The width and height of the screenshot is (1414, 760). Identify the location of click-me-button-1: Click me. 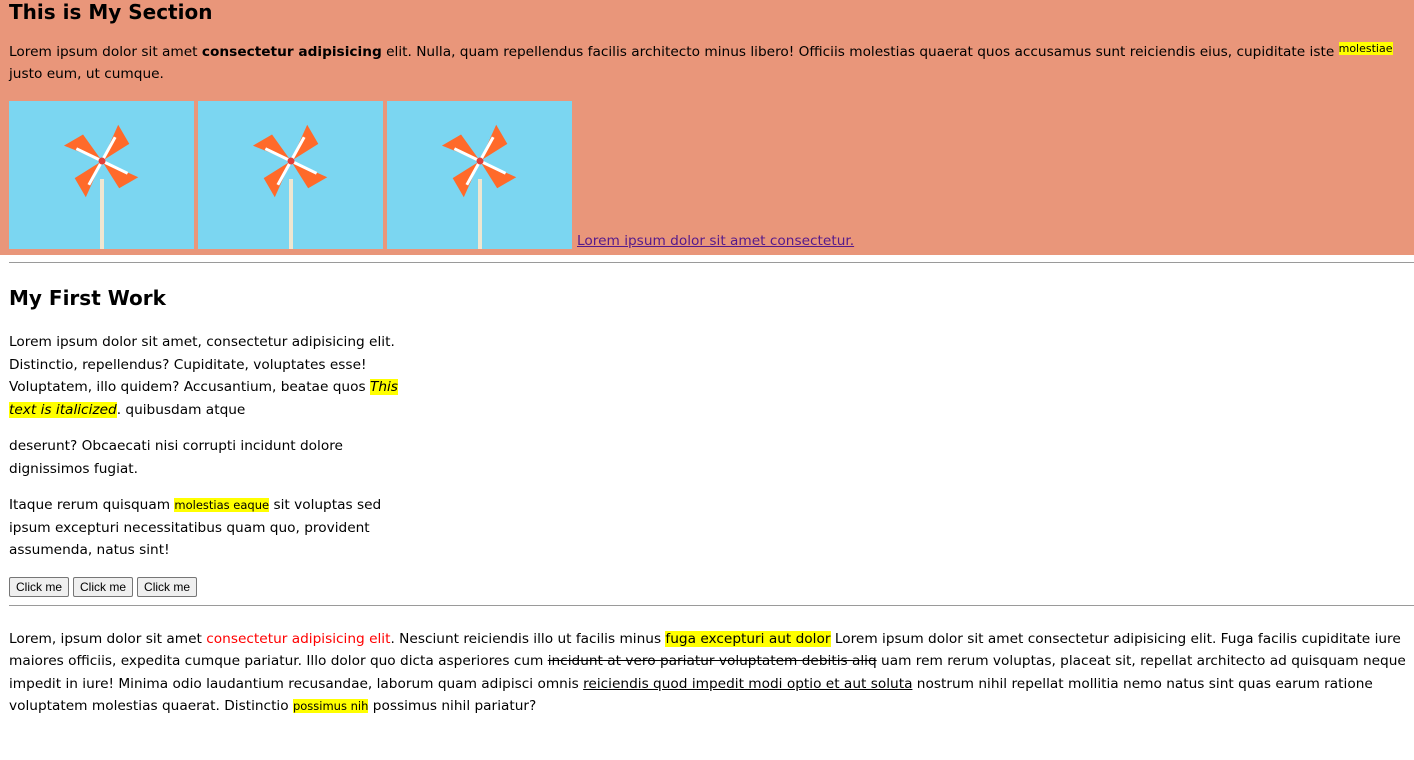
(39, 586).